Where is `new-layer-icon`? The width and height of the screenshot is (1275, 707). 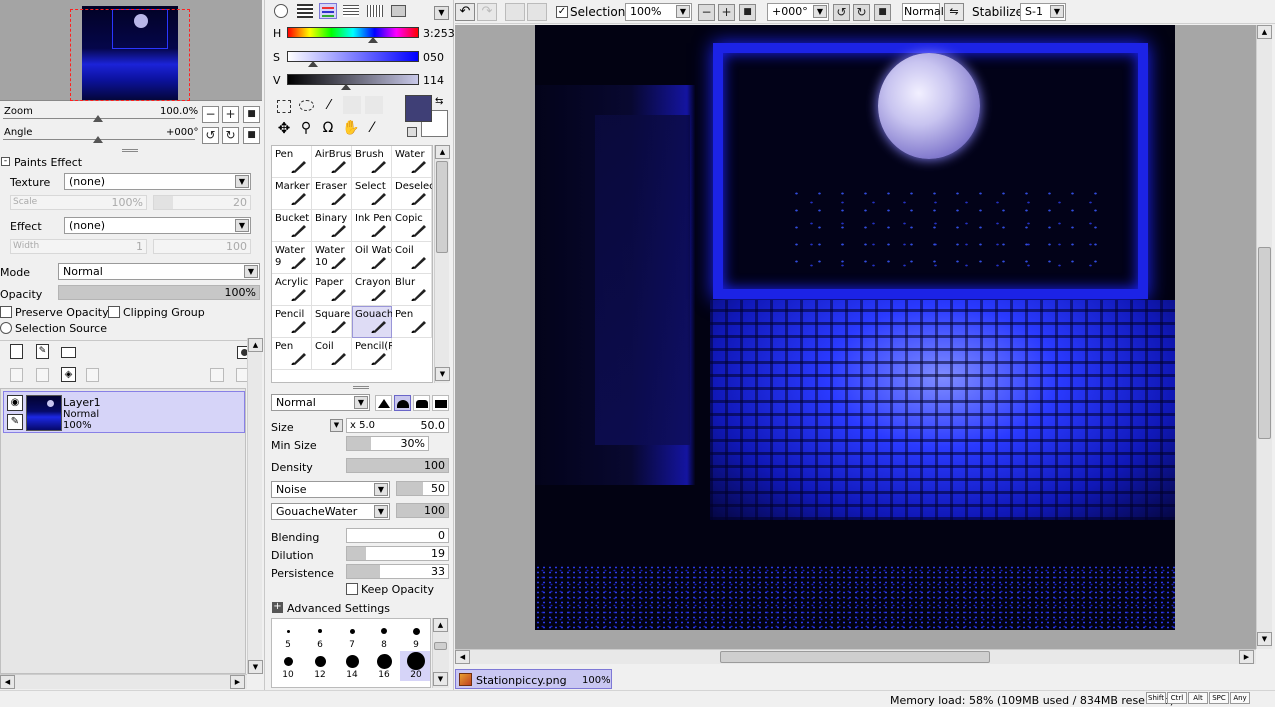
new-layer-icon is located at coordinates (16, 351).